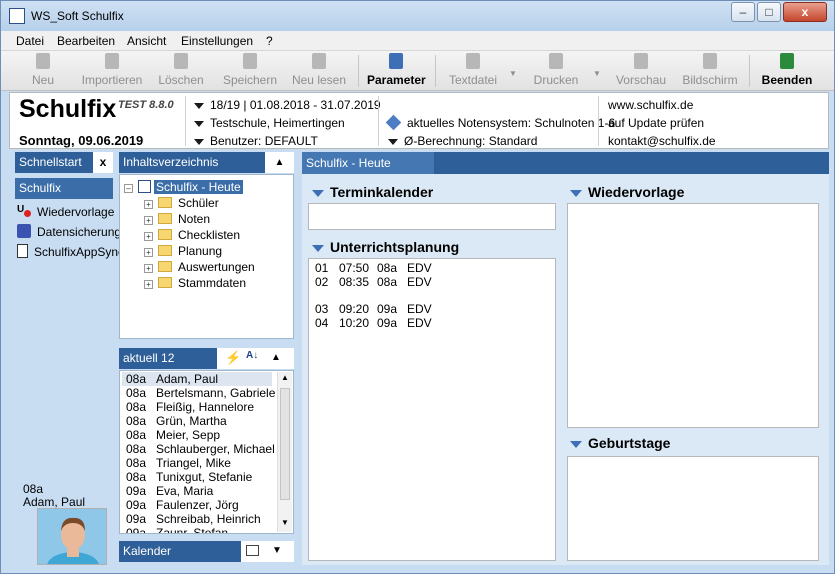 This screenshot has width=835, height=574. What do you see at coordinates (656, 123) in the screenshot?
I see `update-link: auf Update prüfen` at bounding box center [656, 123].